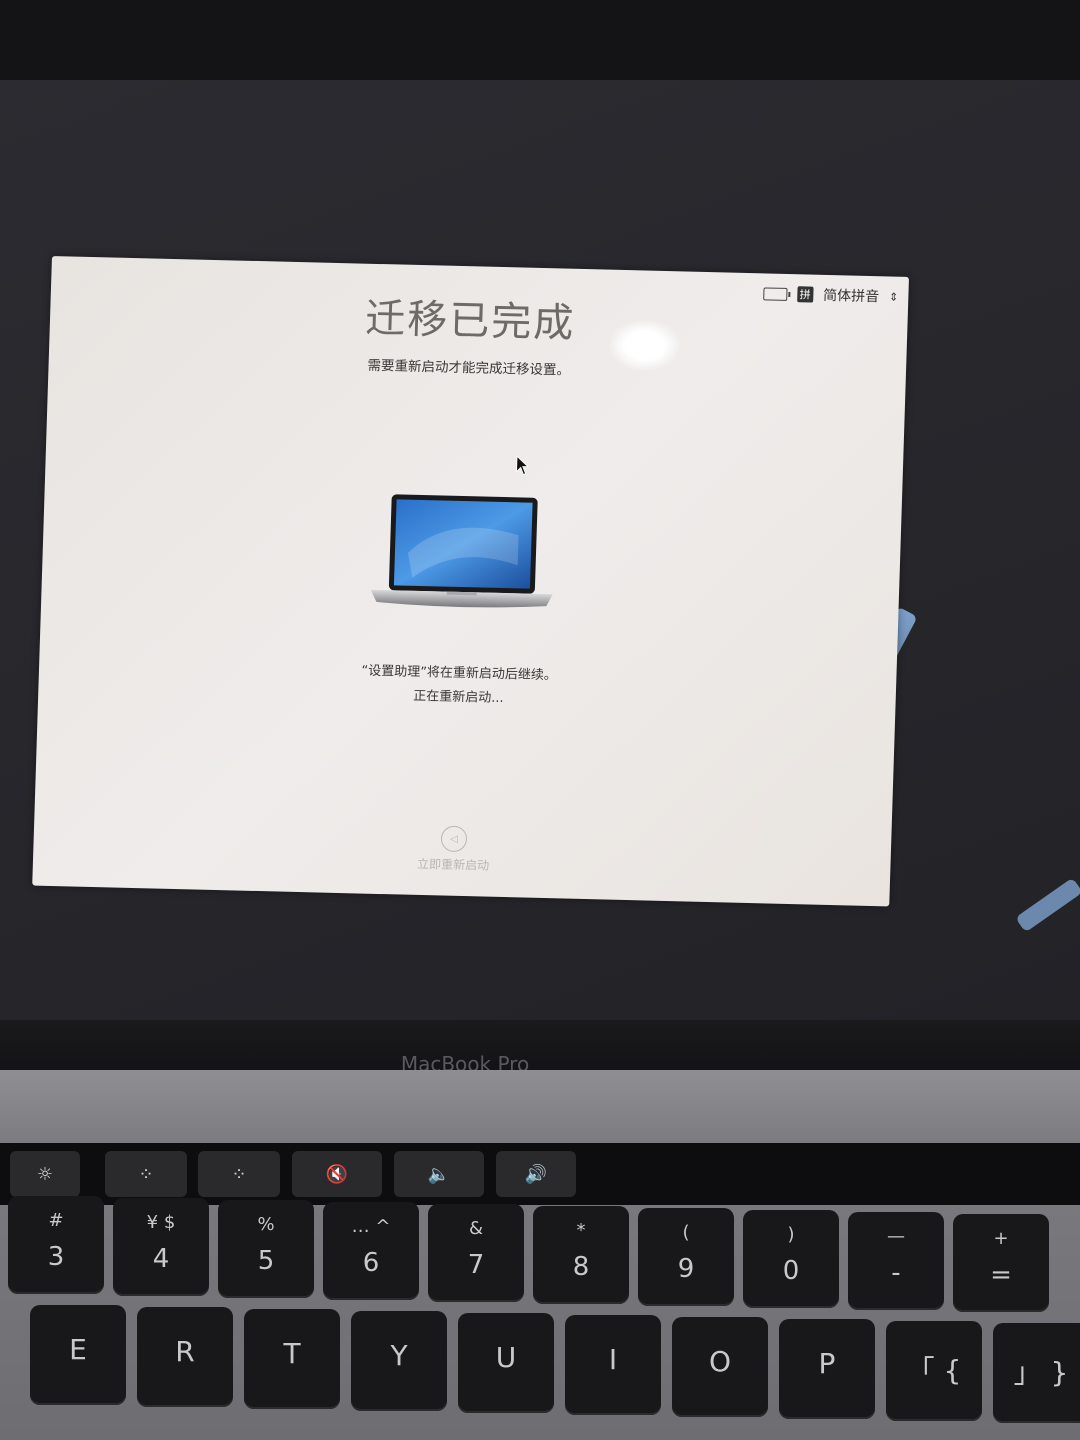 This screenshot has height=1440, width=1080. Describe the element at coordinates (506, 1357) in the screenshot. I see `key-label: U` at that location.